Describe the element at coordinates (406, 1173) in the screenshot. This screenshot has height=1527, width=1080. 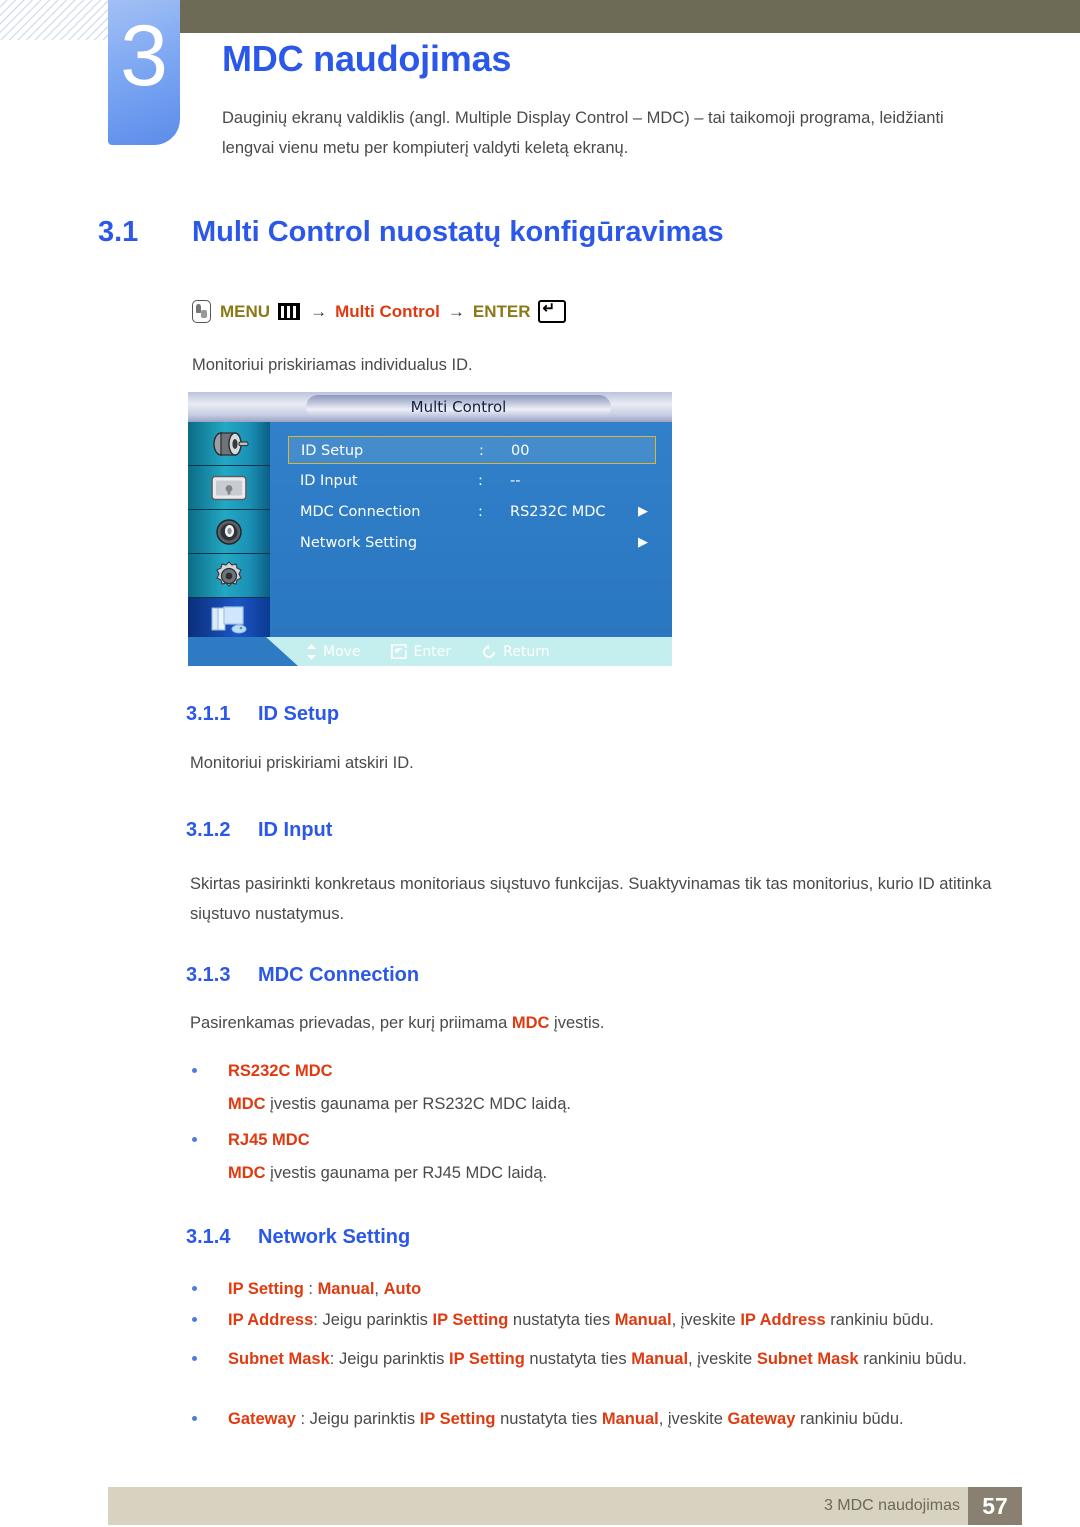
I see `desc-text: įvestis gaunama per RJ45 MDC laidą.` at that location.